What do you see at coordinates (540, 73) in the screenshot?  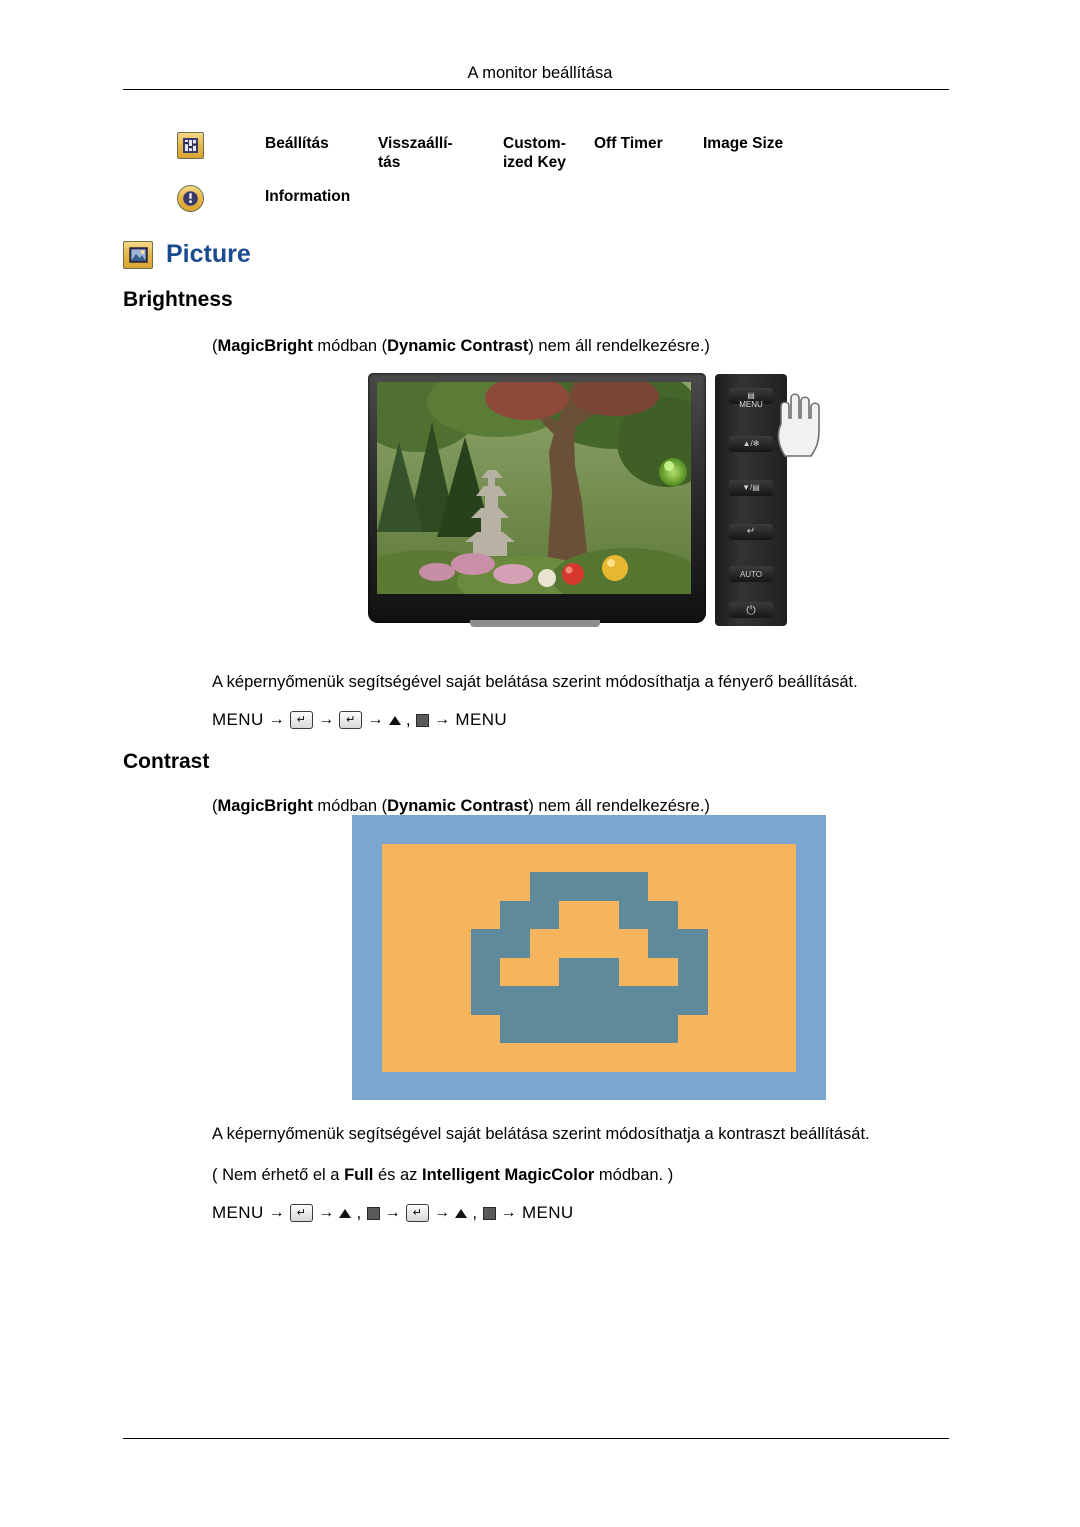 I see `page-header-title: A monitor beállítása` at bounding box center [540, 73].